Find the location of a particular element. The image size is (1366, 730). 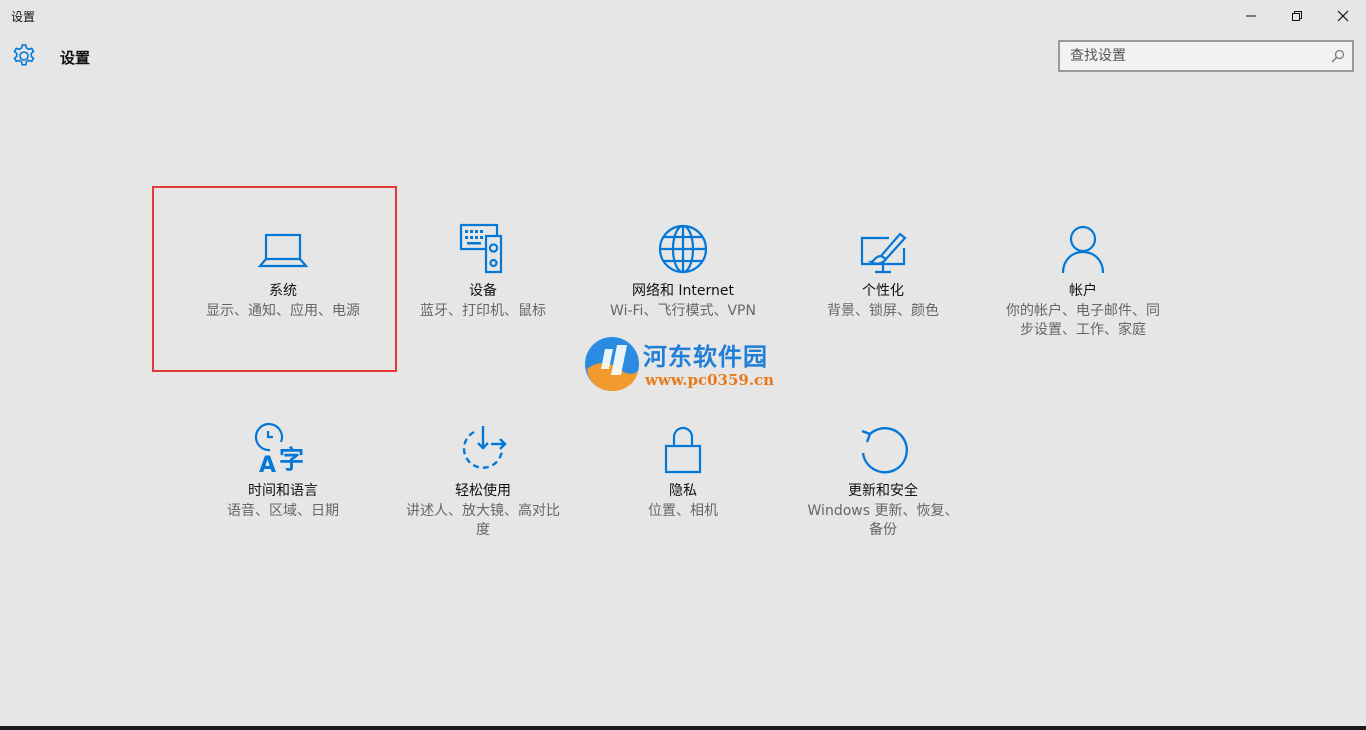

tile-privacy: 隐私 位置、相机 is located at coordinates (683, 471).